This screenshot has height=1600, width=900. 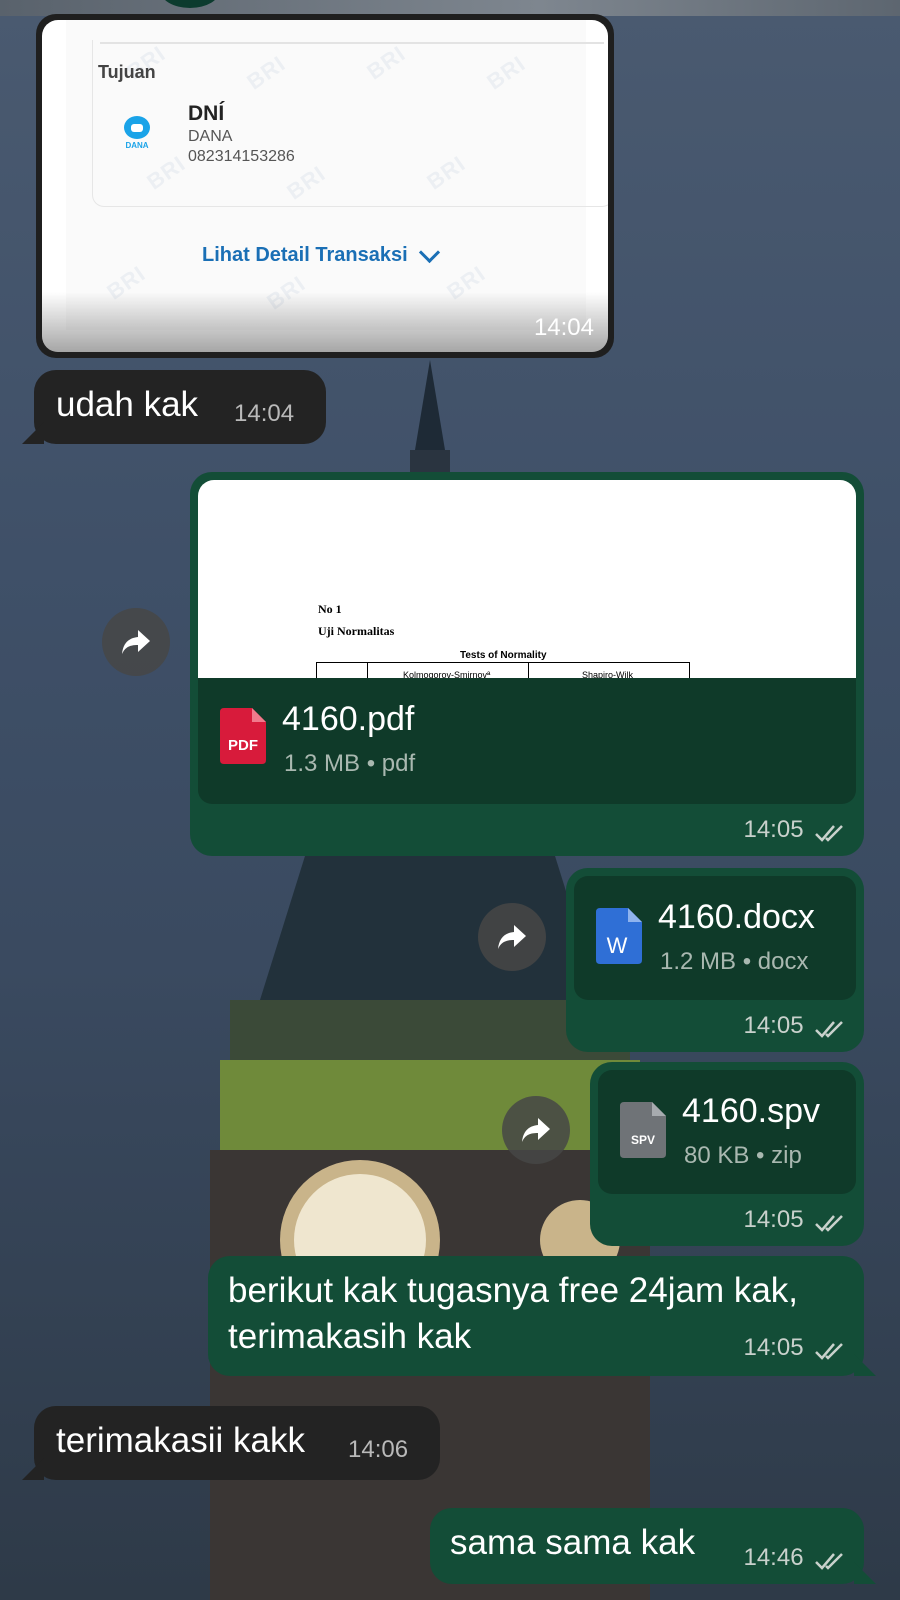 What do you see at coordinates (206, 113) in the screenshot?
I see `destination-name: DNÍ` at bounding box center [206, 113].